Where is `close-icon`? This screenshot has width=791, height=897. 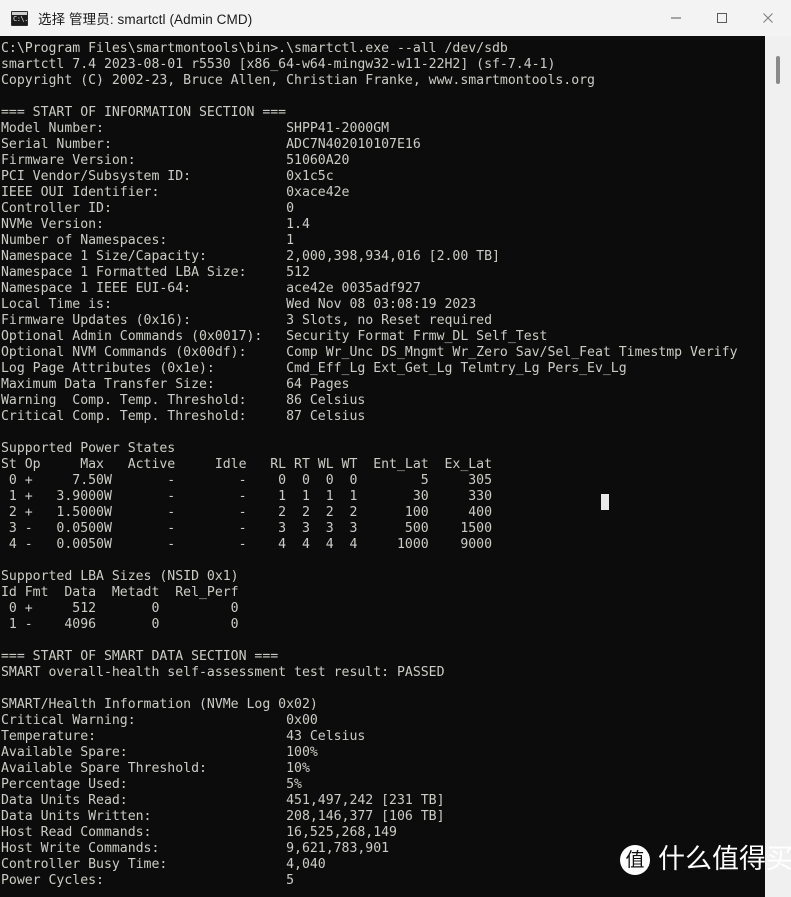 close-icon is located at coordinates (768, 18).